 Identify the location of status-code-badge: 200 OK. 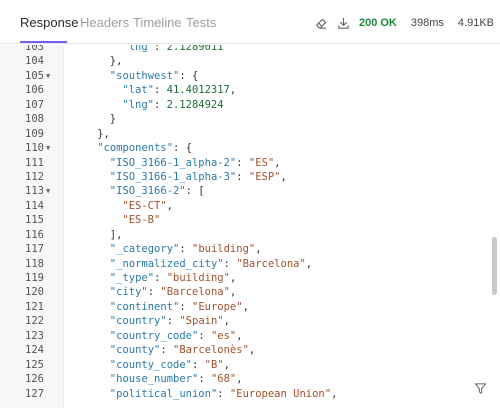
(377, 23).